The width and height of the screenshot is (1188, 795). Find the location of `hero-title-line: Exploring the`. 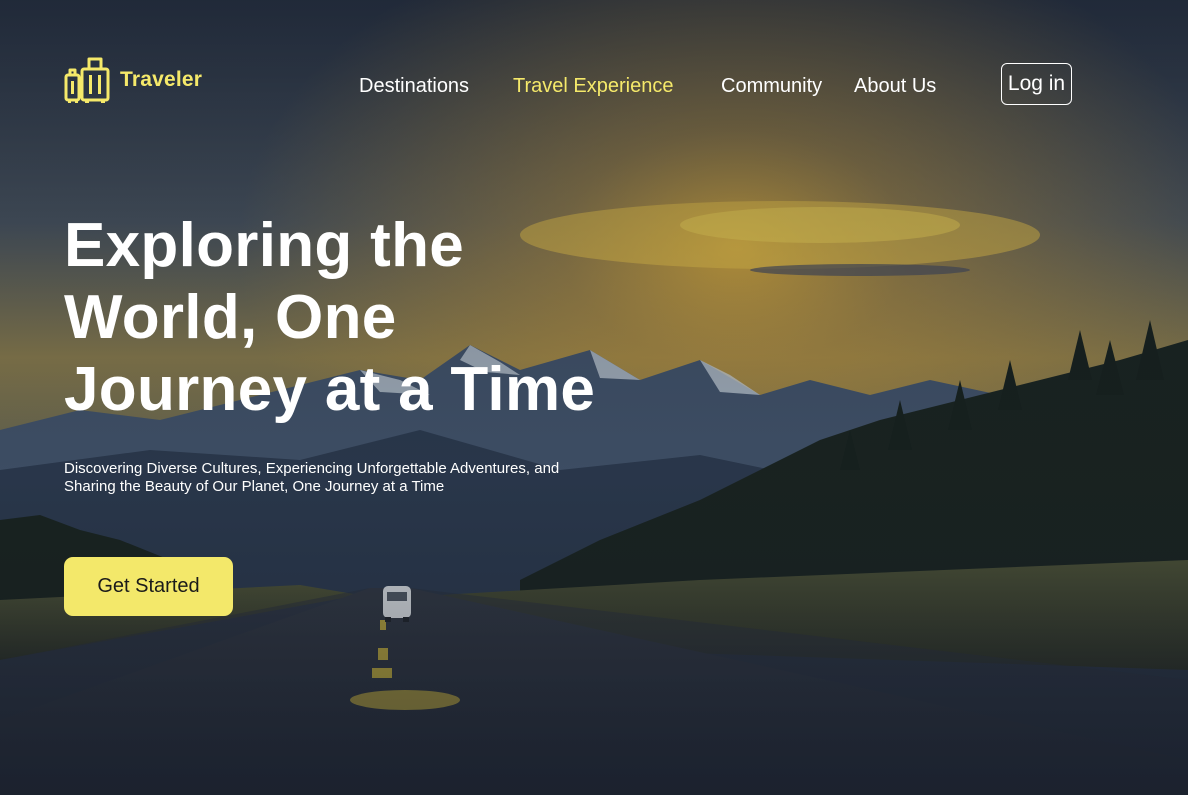

hero-title-line: Exploring the is located at coordinates (264, 245).